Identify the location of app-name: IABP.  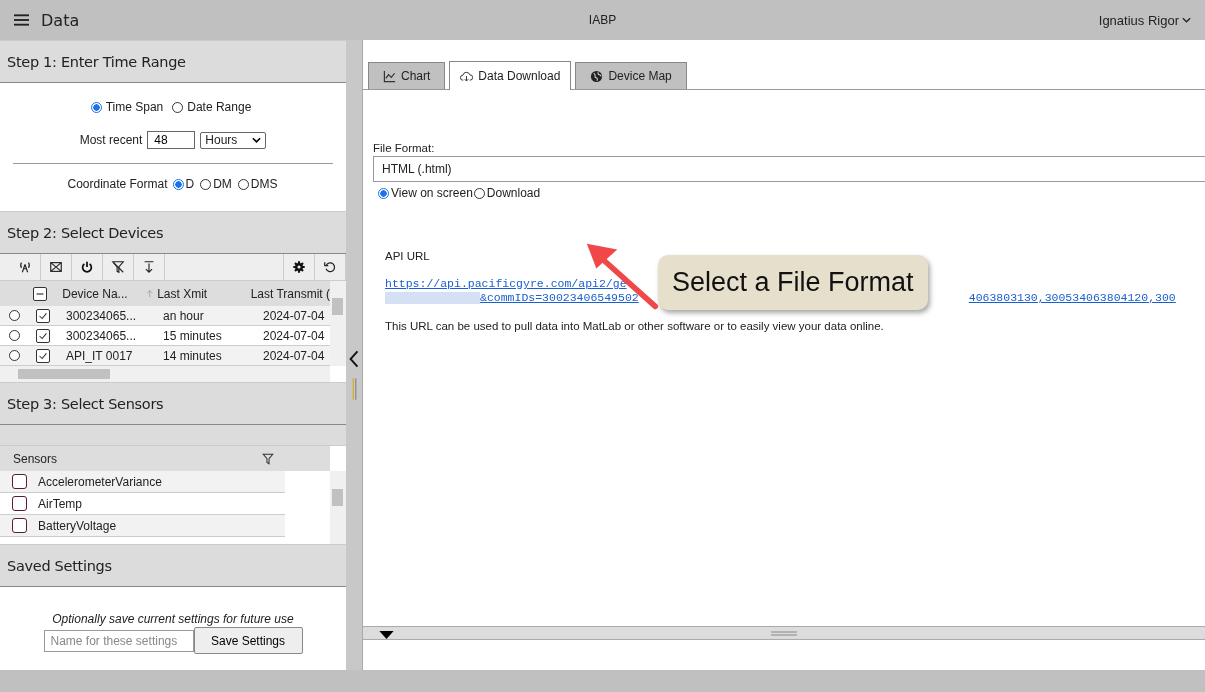
(602, 20).